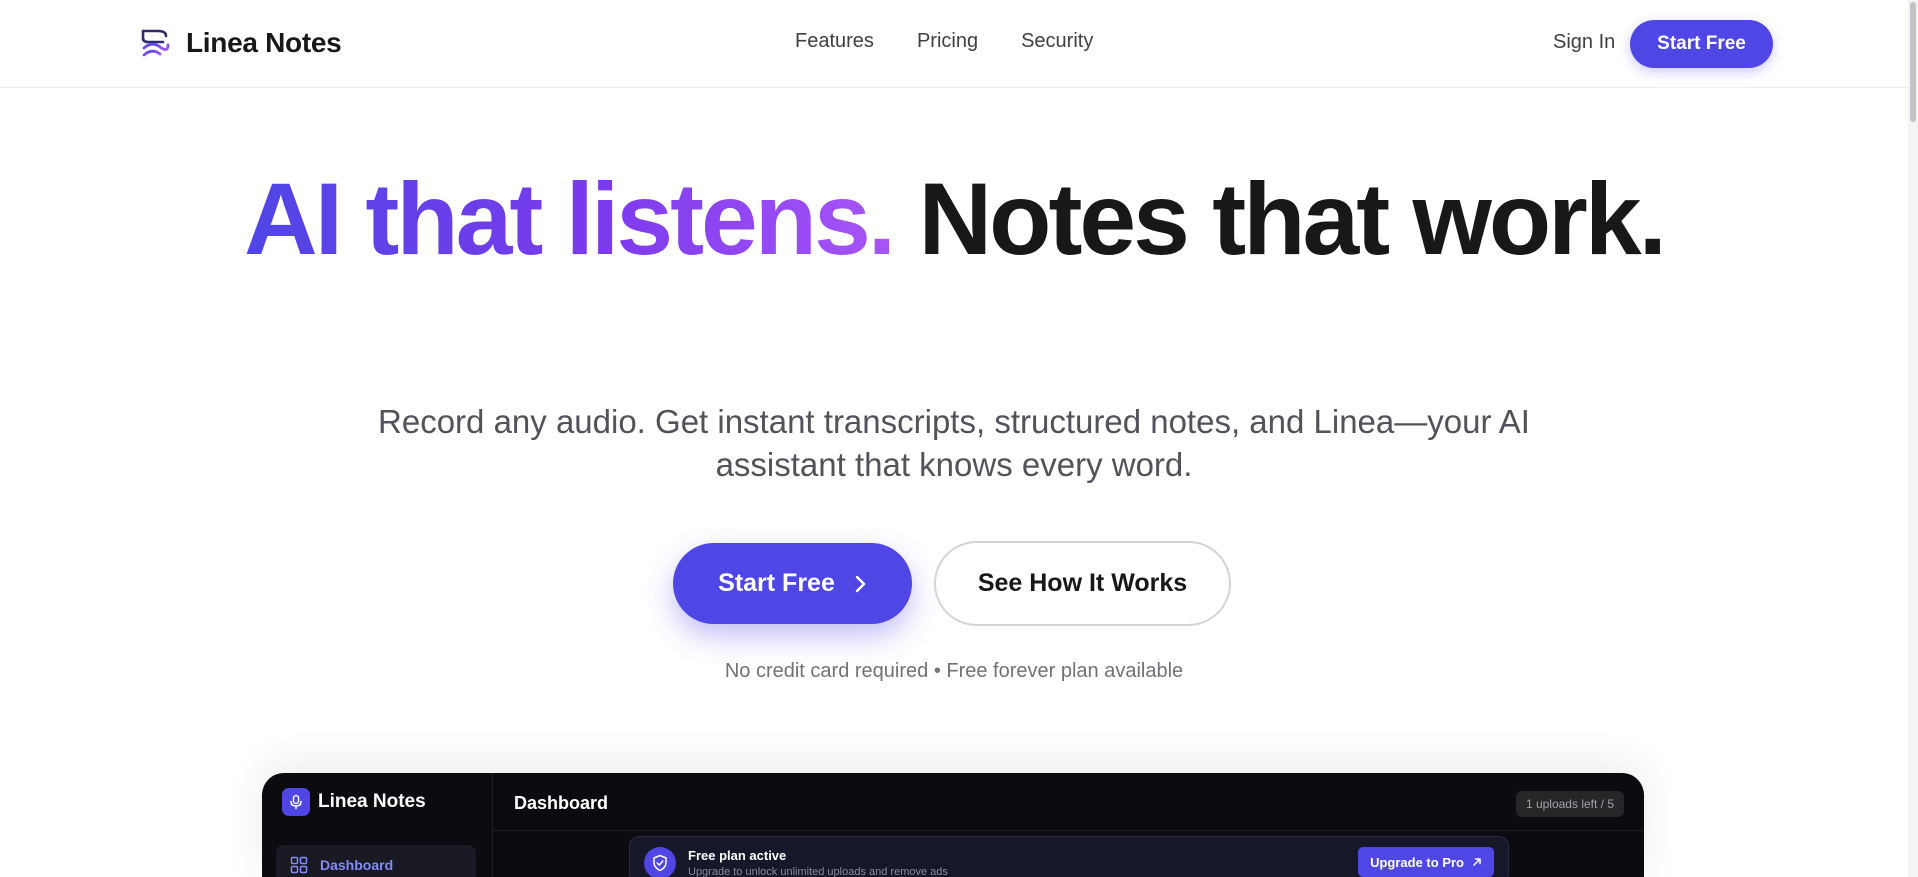 The image size is (1918, 877). What do you see at coordinates (357, 865) in the screenshot?
I see `preview-sidebar-item-label: Dashboard` at bounding box center [357, 865].